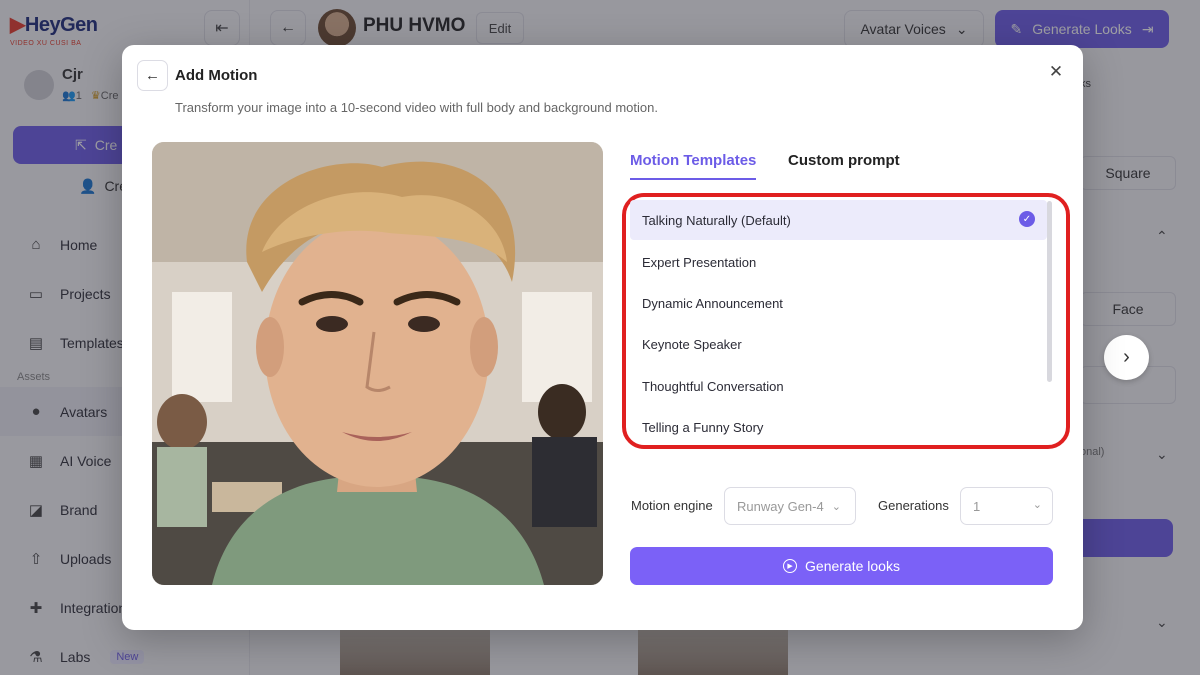 The width and height of the screenshot is (1200, 675). Describe the element at coordinates (838, 262) in the screenshot. I see `template-item-expert-presentation: Expert Presentation` at that location.